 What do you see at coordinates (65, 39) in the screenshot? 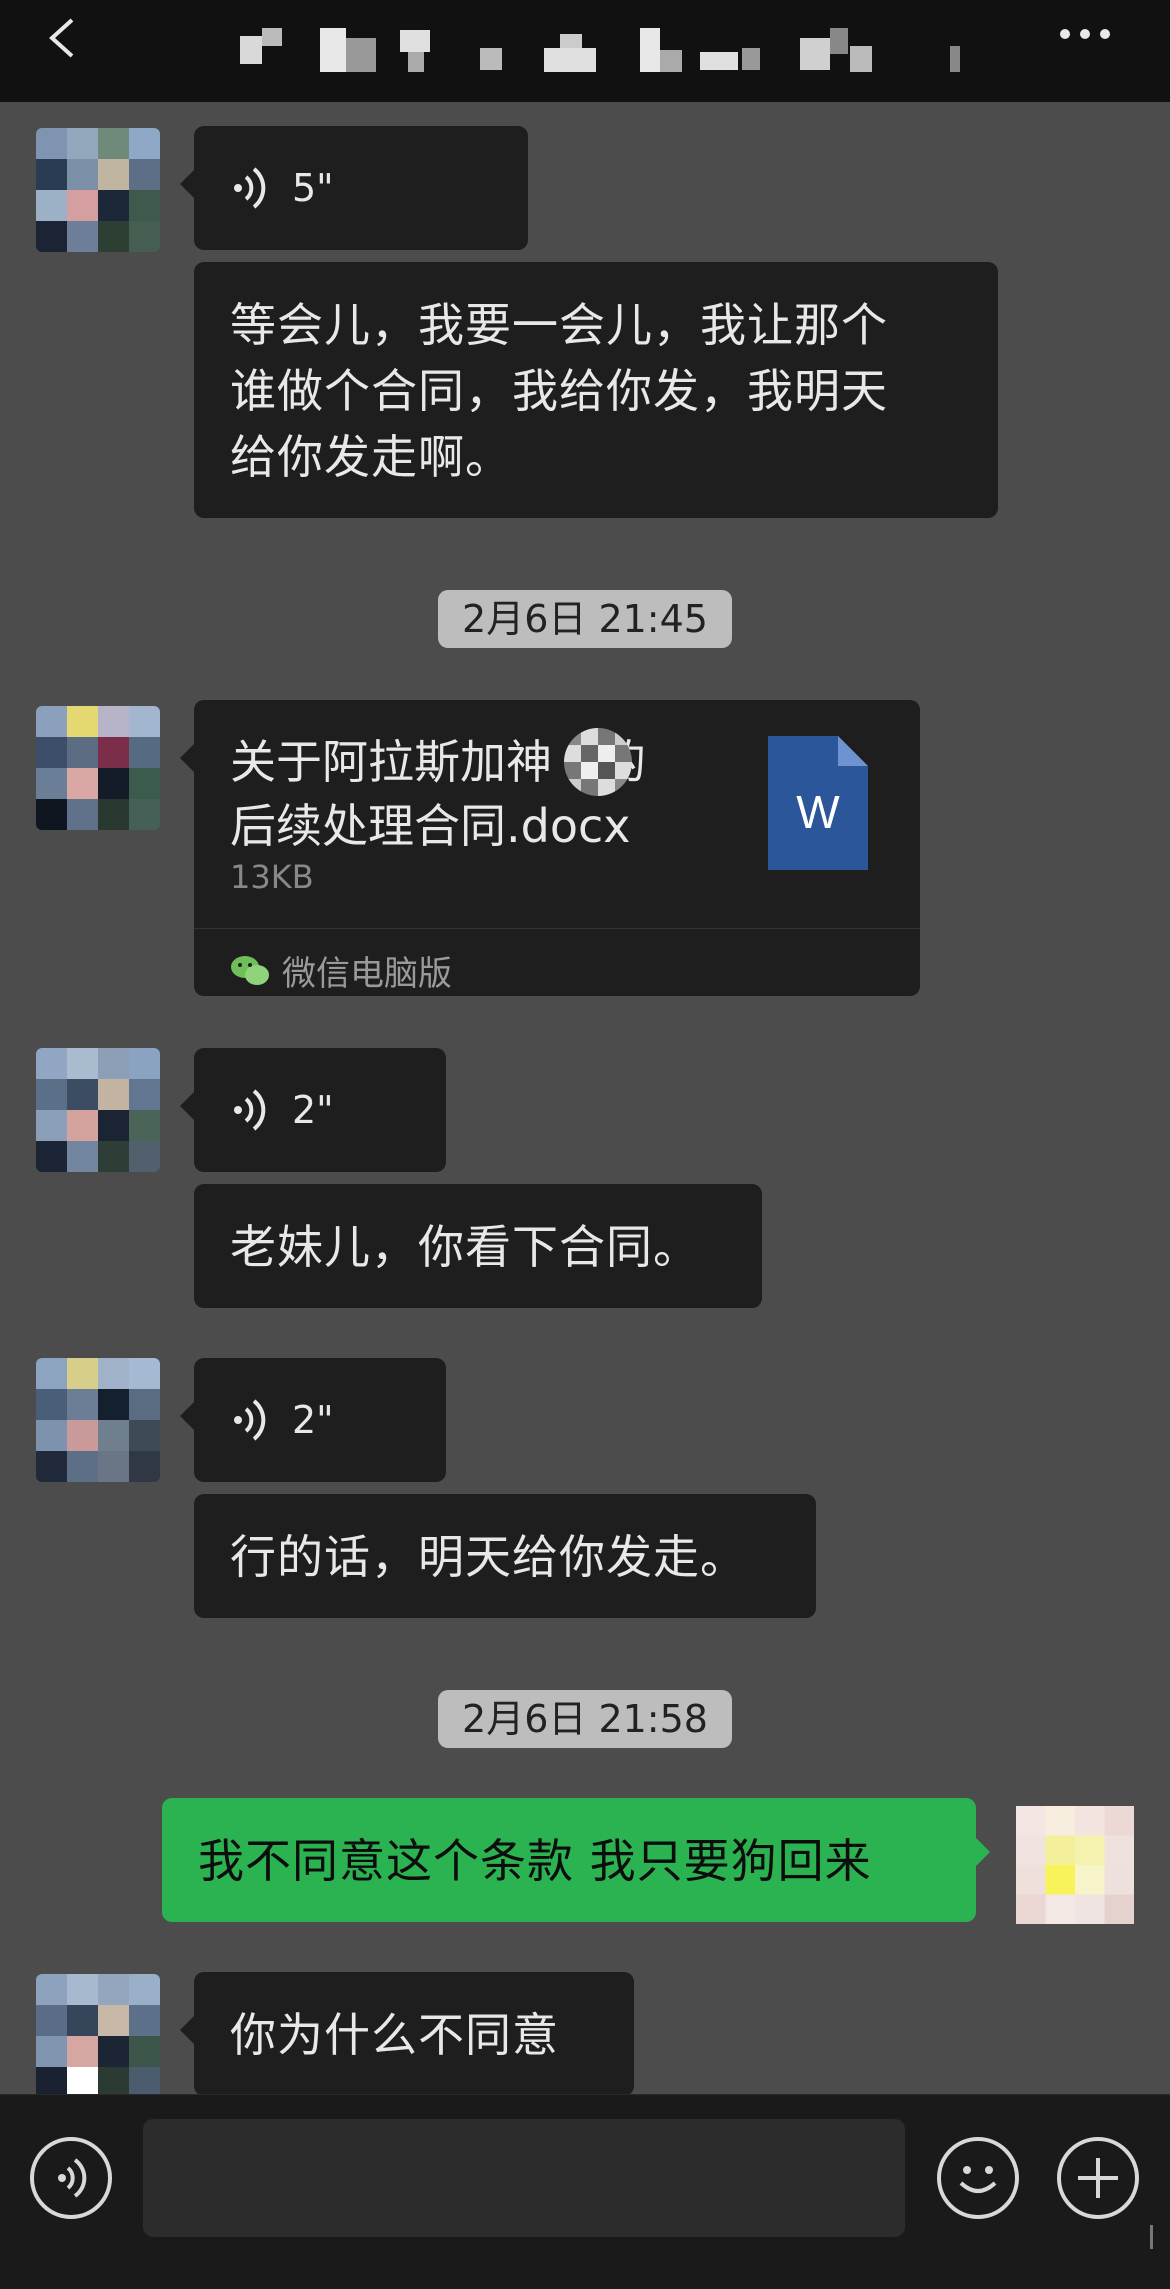
I see `chevron-left-icon` at bounding box center [65, 39].